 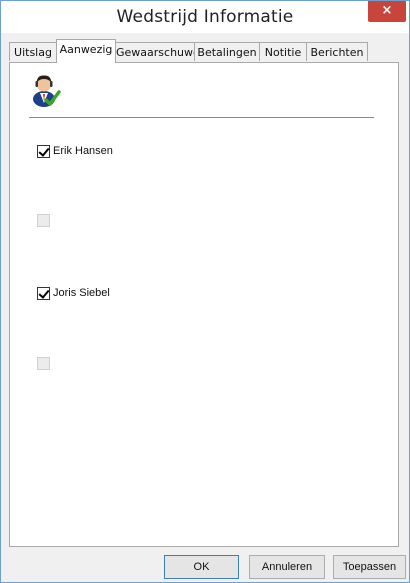 I want to click on apply-button: Toepassen, so click(x=369, y=567).